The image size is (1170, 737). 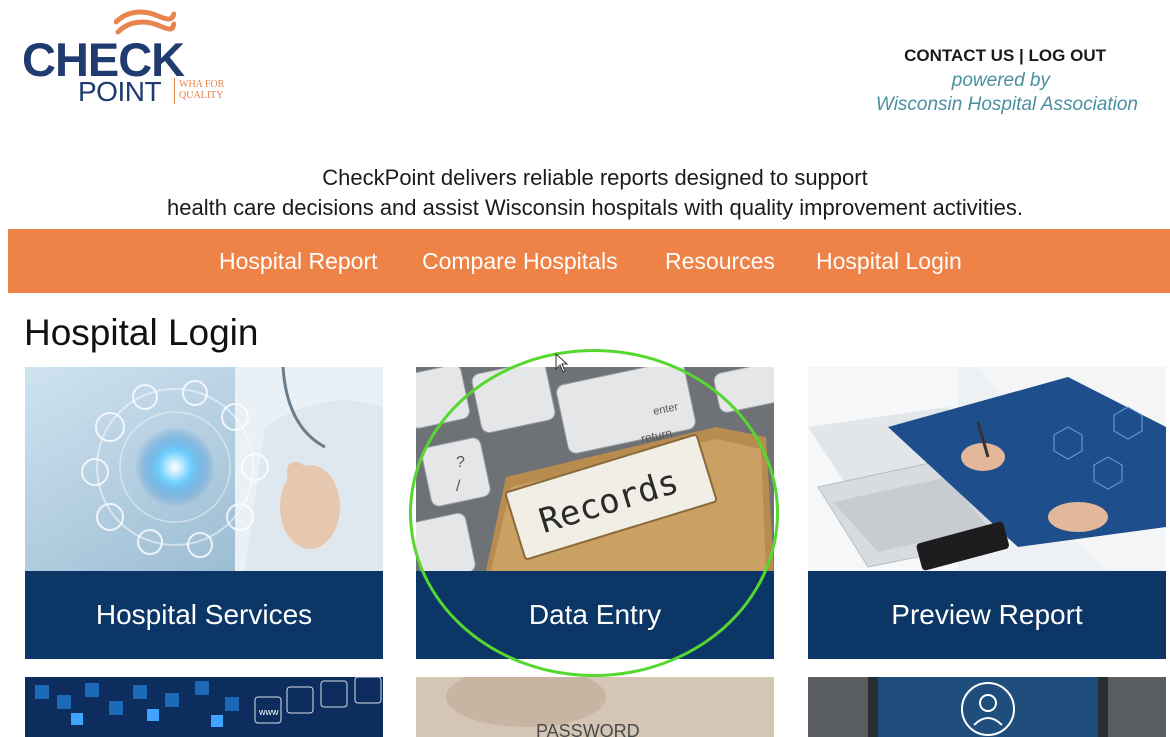 I want to click on tile-label: Preview Report, so click(x=987, y=615).